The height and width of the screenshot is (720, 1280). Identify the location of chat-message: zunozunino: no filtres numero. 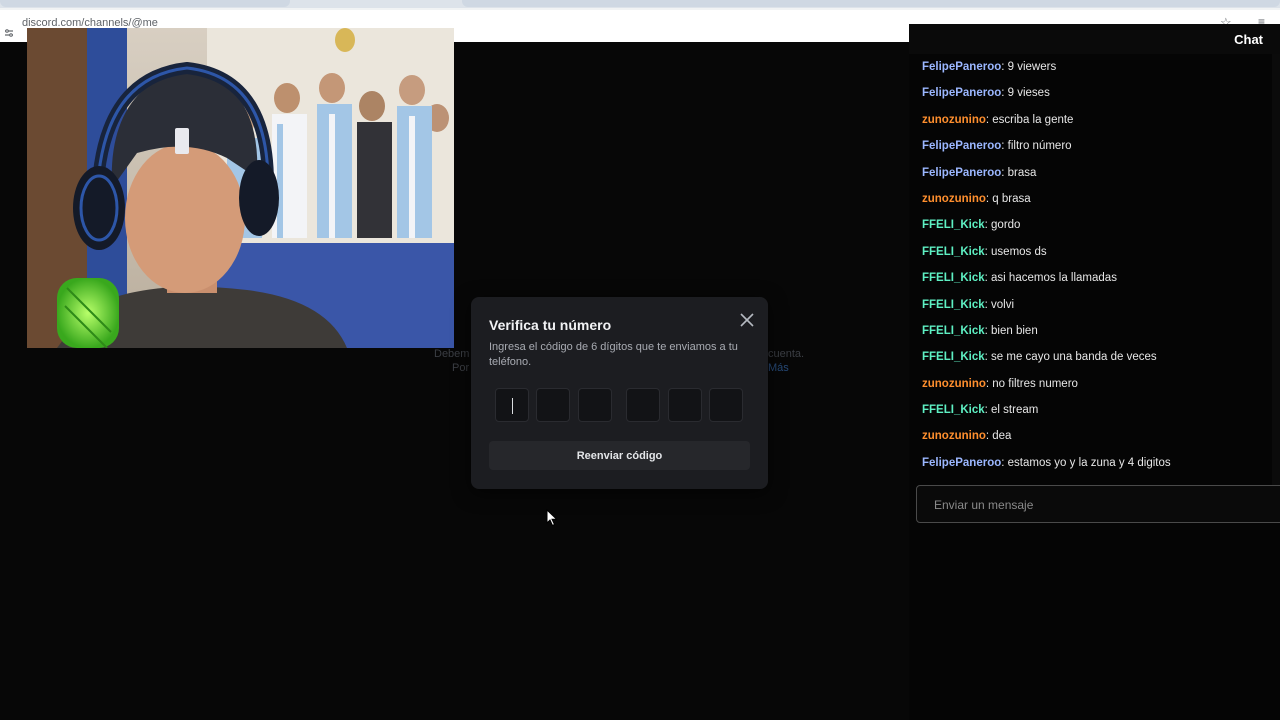
(1097, 389).